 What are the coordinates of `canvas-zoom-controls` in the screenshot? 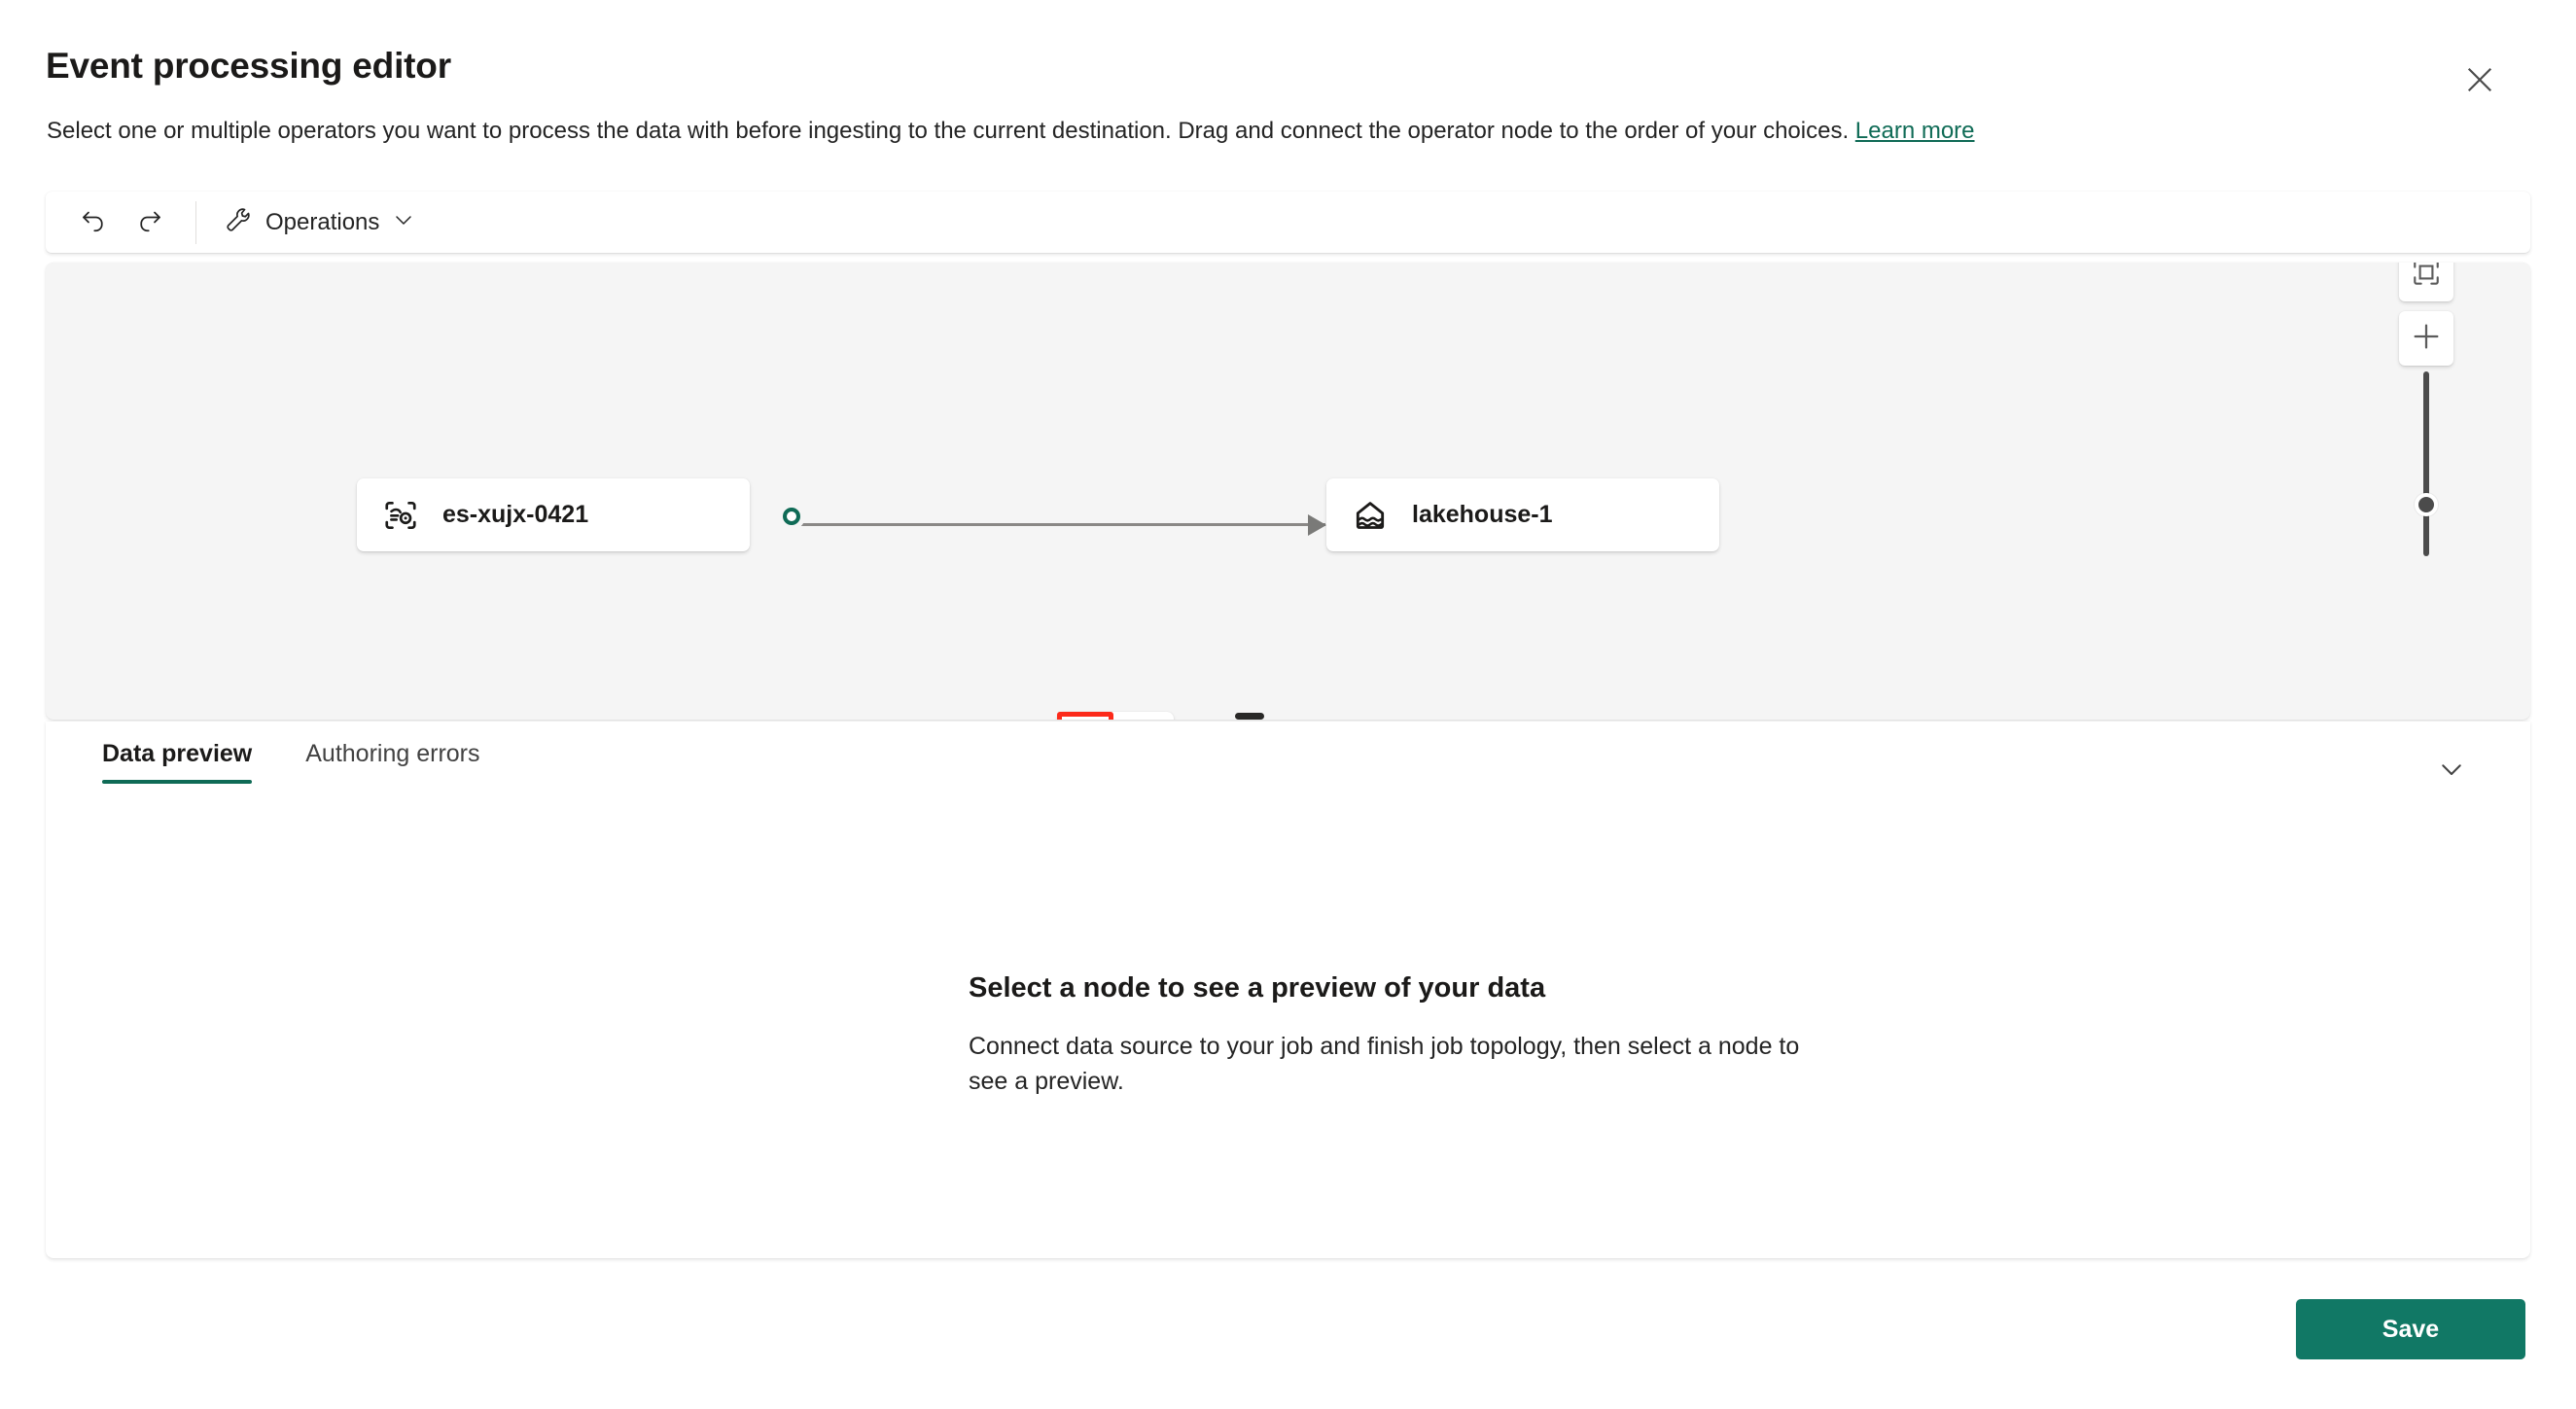 It's located at (2422, 491).